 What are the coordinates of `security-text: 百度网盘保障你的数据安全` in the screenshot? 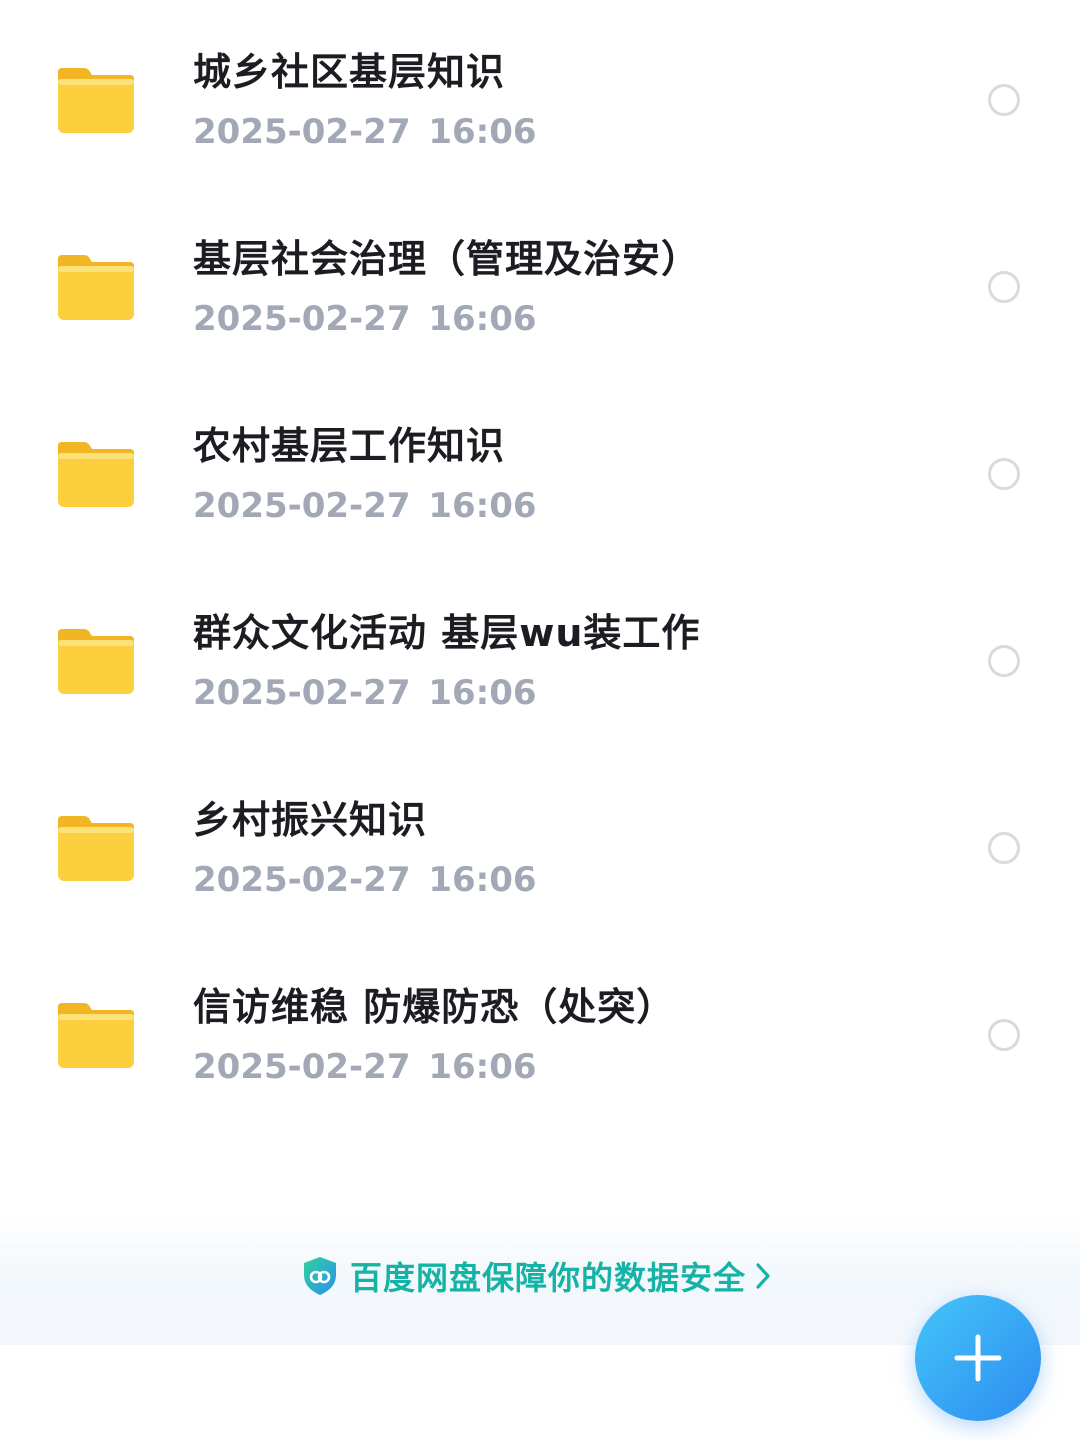 It's located at (548, 1278).